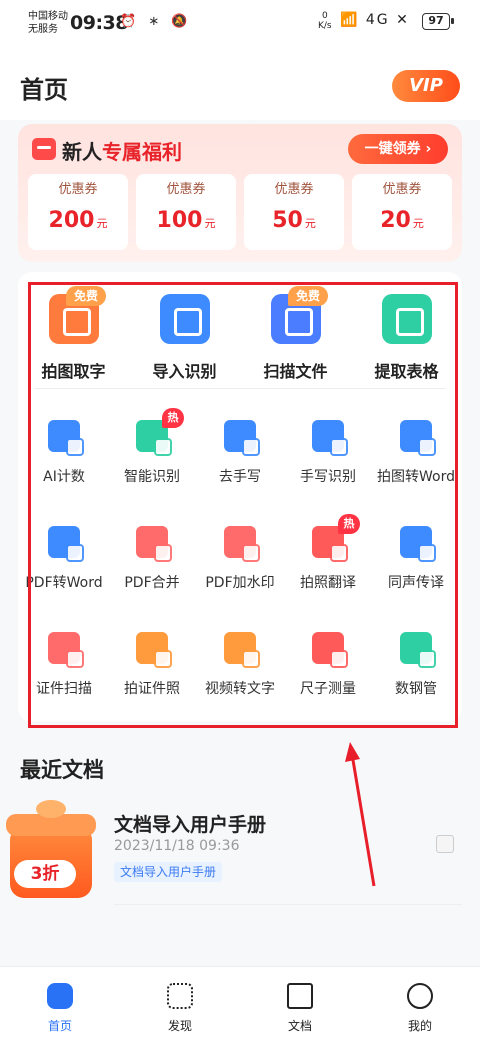 The image size is (480, 1040). Describe the element at coordinates (73, 334) in the screenshot. I see `tool-photo-text: 免费 拍图取字` at that location.